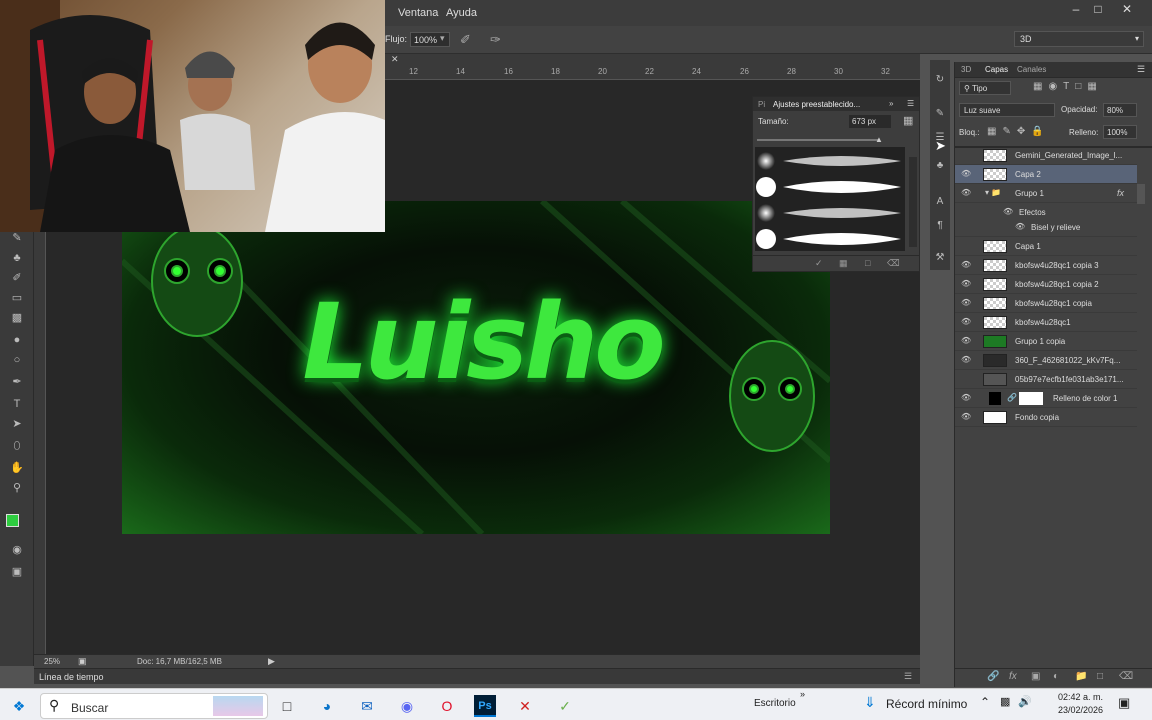  I want to click on tray-chevron-icon: ⌃, so click(985, 702).